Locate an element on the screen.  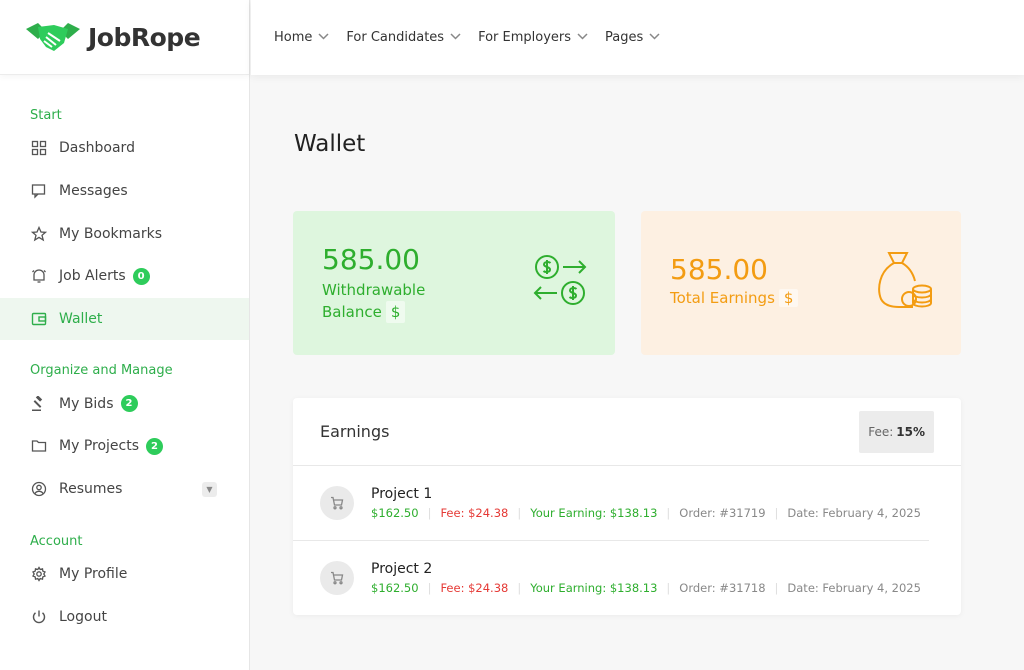
logo: JobRope is located at coordinates (124, 37).